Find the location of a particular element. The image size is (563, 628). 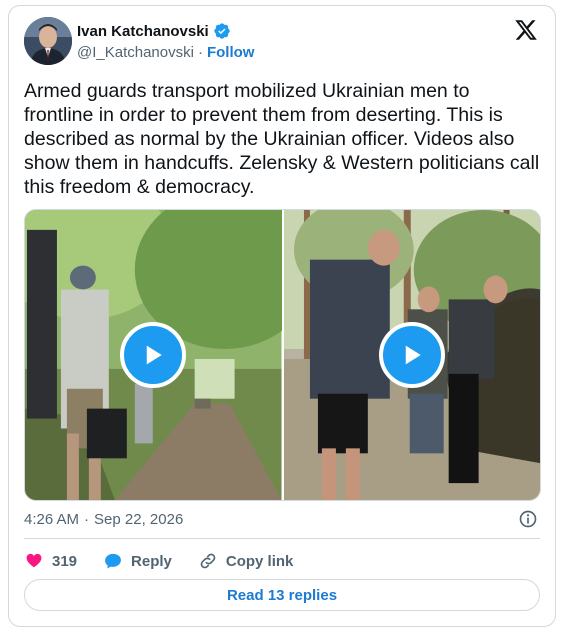

copy-link-label: Copy link is located at coordinates (259, 561).